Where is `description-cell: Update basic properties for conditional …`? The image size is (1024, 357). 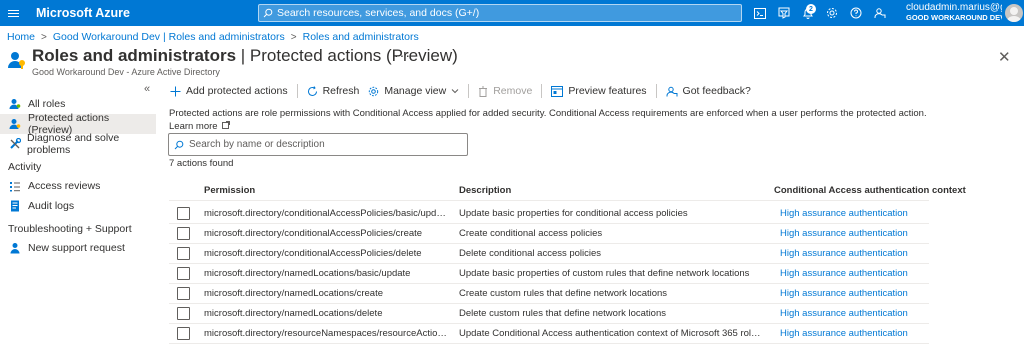
description-cell: Update basic properties for conditional … is located at coordinates (573, 213).